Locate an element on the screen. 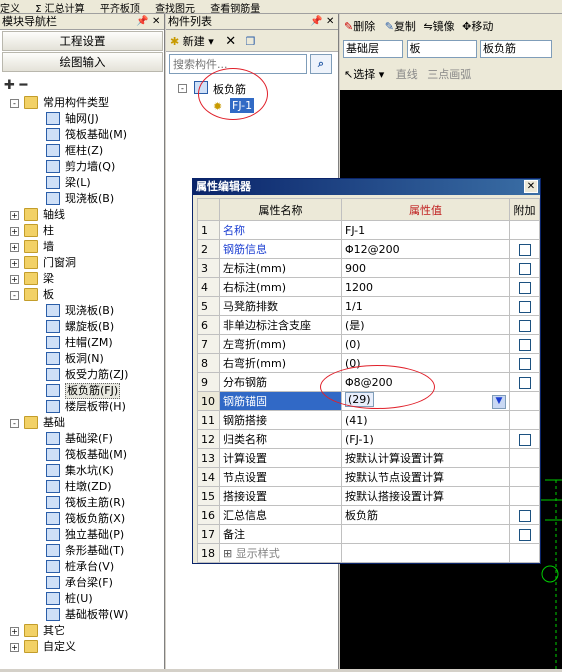 This screenshot has height=672, width=562. tree-node: 板负筋(FJ) is located at coordinates (81, 391).